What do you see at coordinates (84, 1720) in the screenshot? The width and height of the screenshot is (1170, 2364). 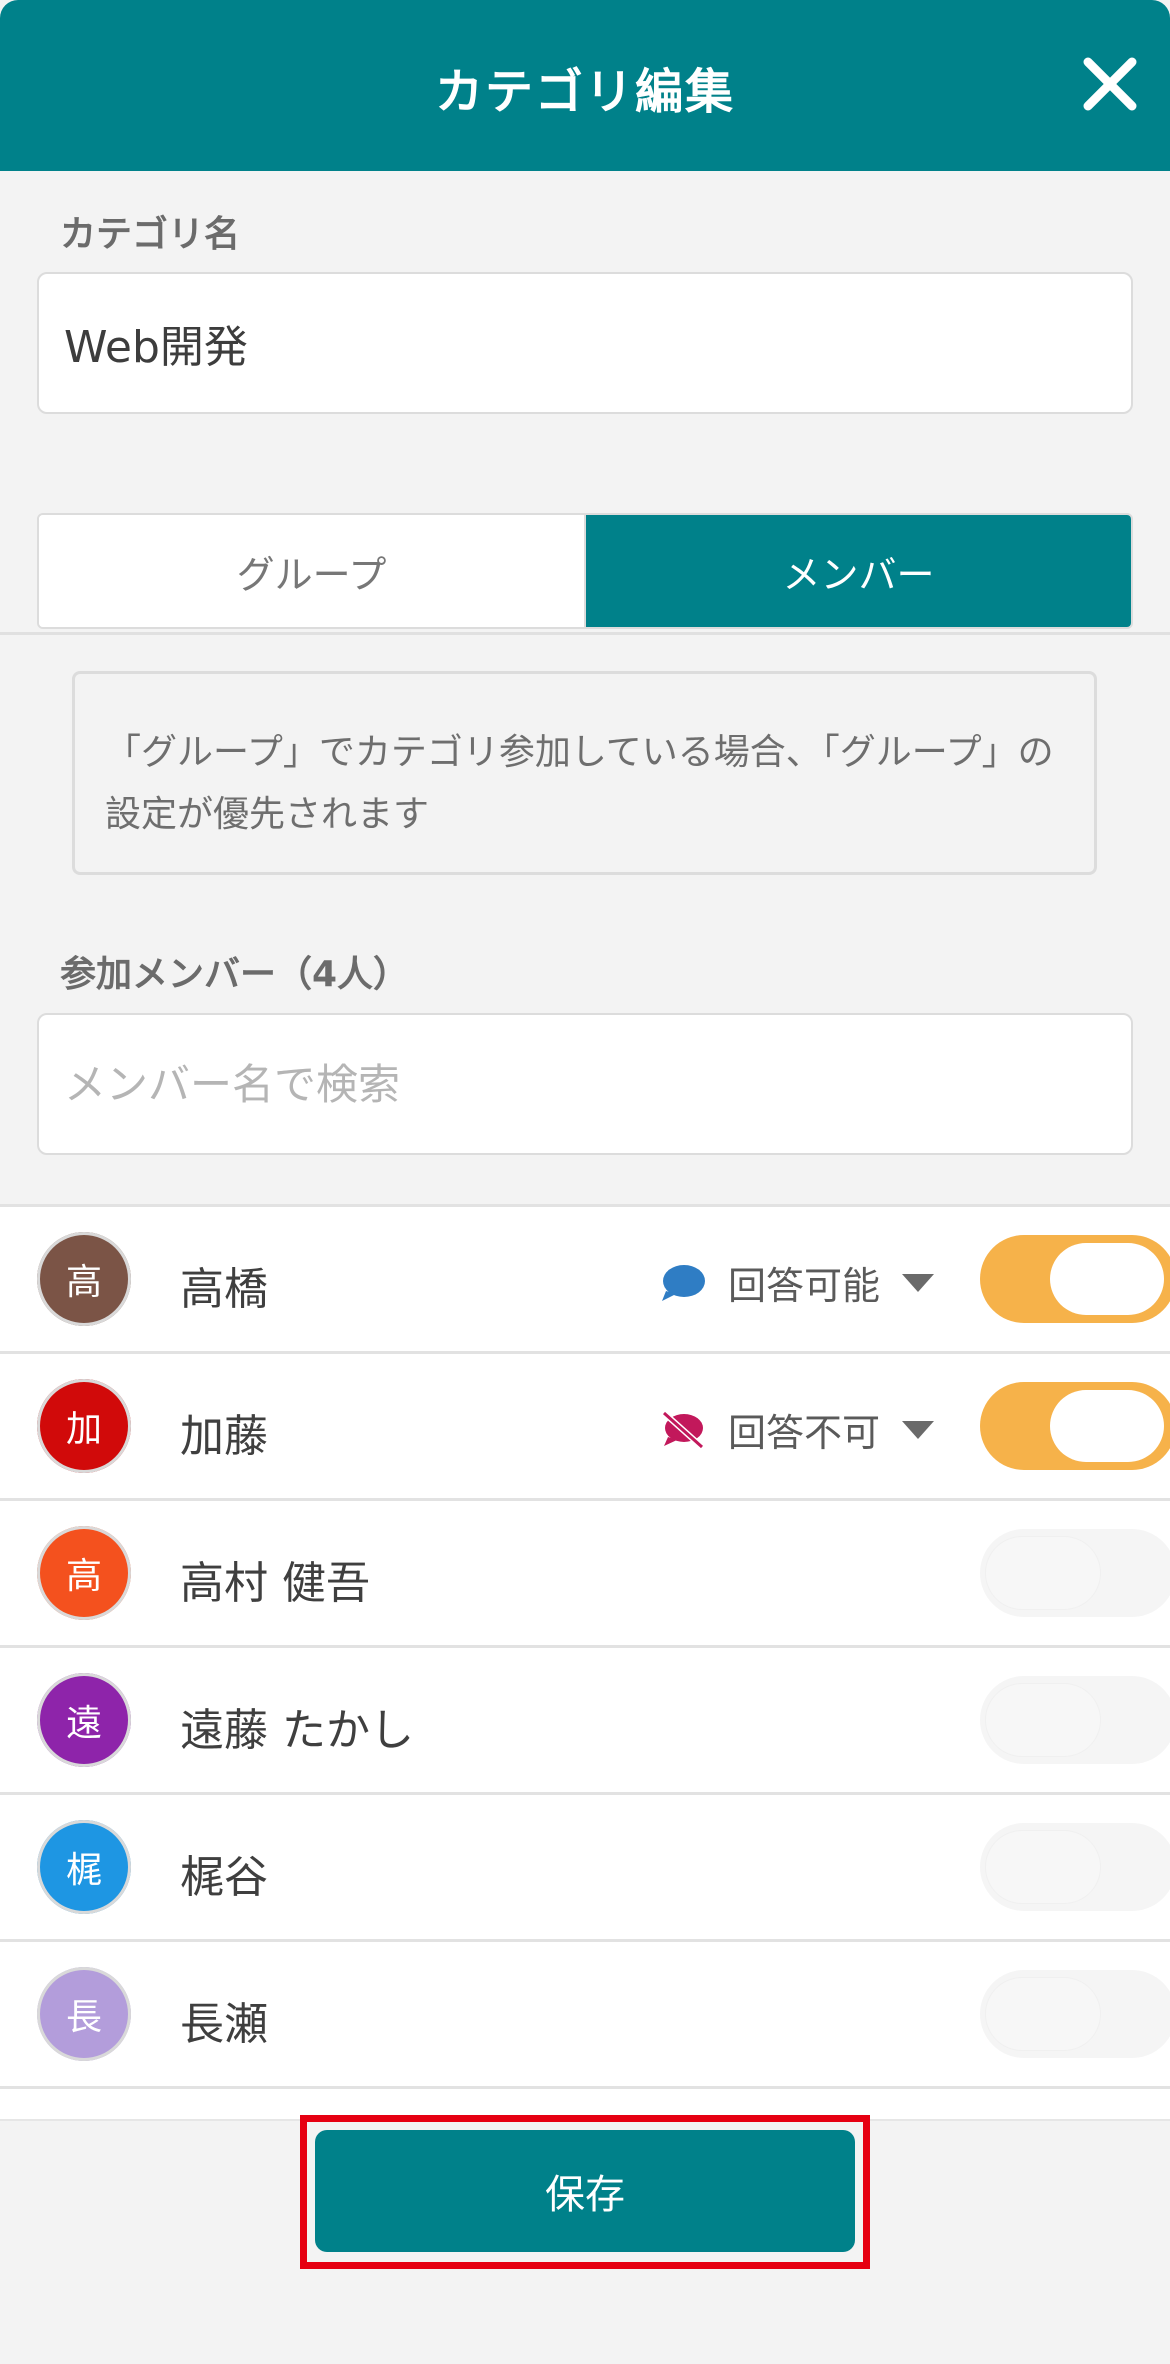 I see `avatar: 遠` at bounding box center [84, 1720].